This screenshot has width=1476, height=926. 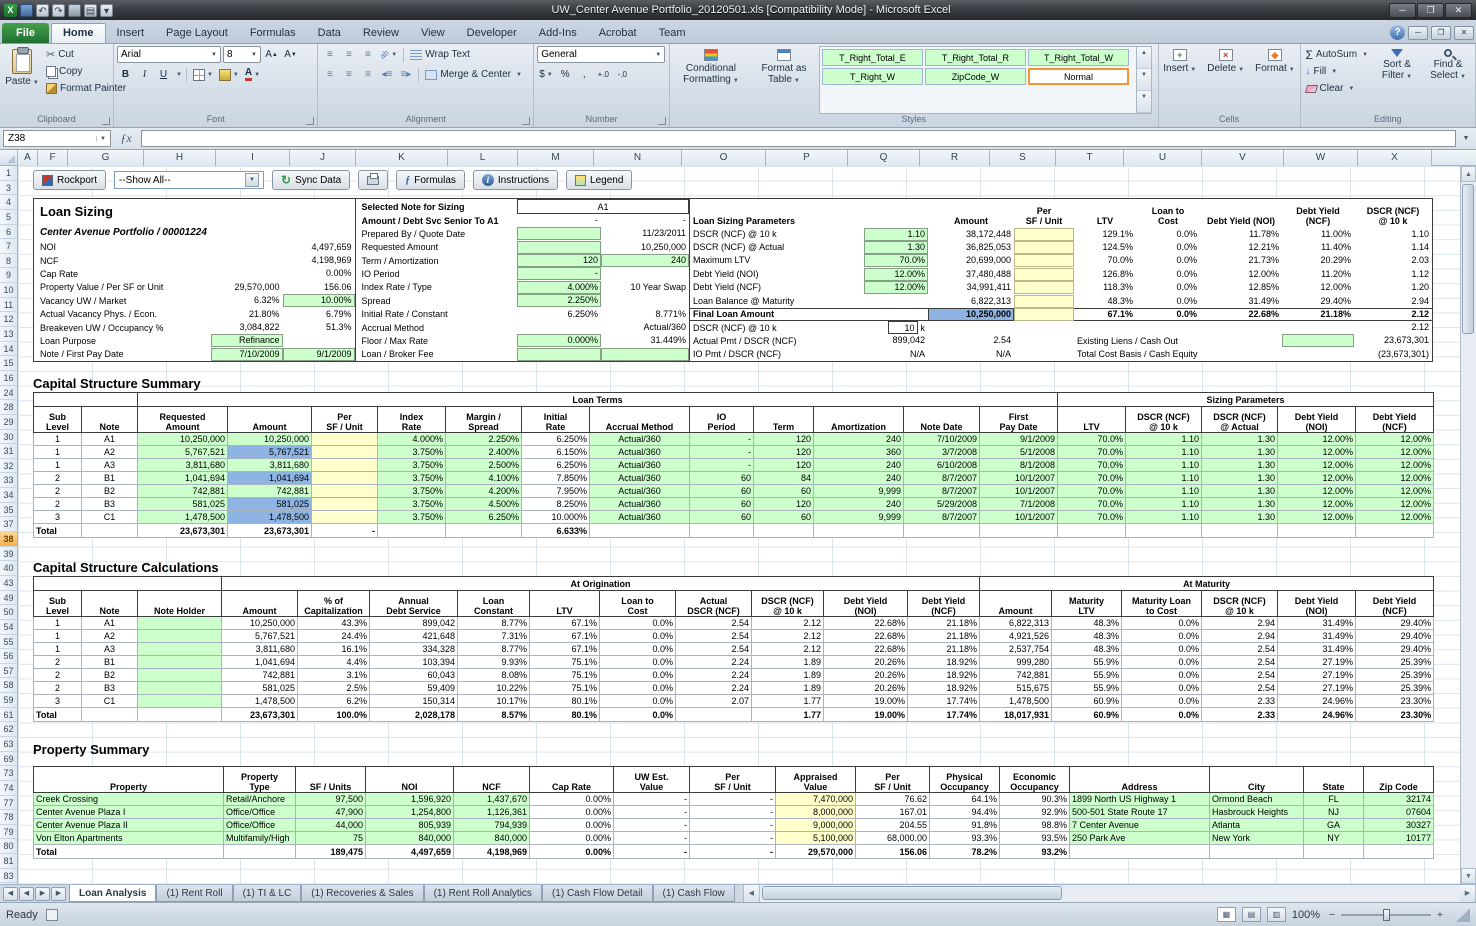 What do you see at coordinates (57, 491) in the screenshot?
I see `cell: 2` at bounding box center [57, 491].